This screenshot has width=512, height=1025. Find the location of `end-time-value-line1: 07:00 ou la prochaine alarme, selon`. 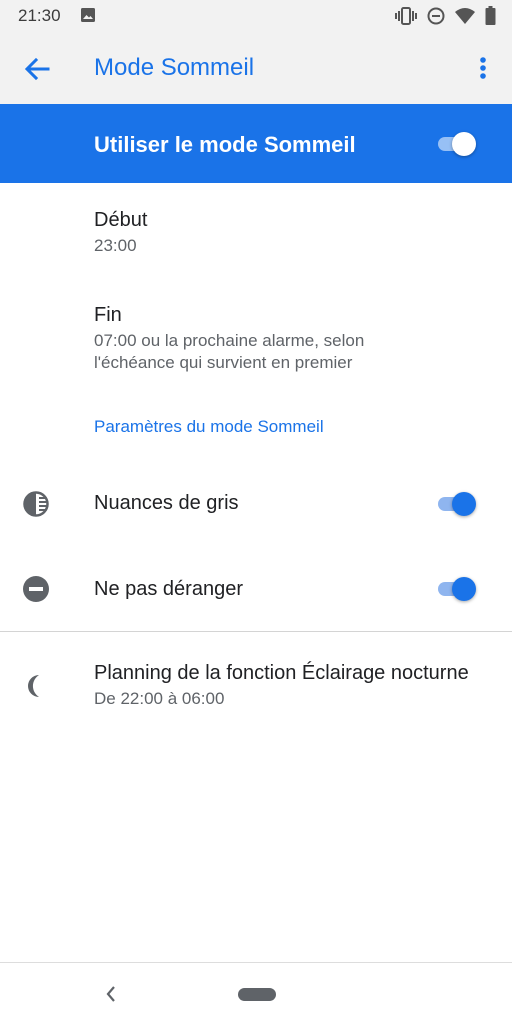

end-time-value-line1: 07:00 ou la prochaine alarme, selon is located at coordinates (229, 340).